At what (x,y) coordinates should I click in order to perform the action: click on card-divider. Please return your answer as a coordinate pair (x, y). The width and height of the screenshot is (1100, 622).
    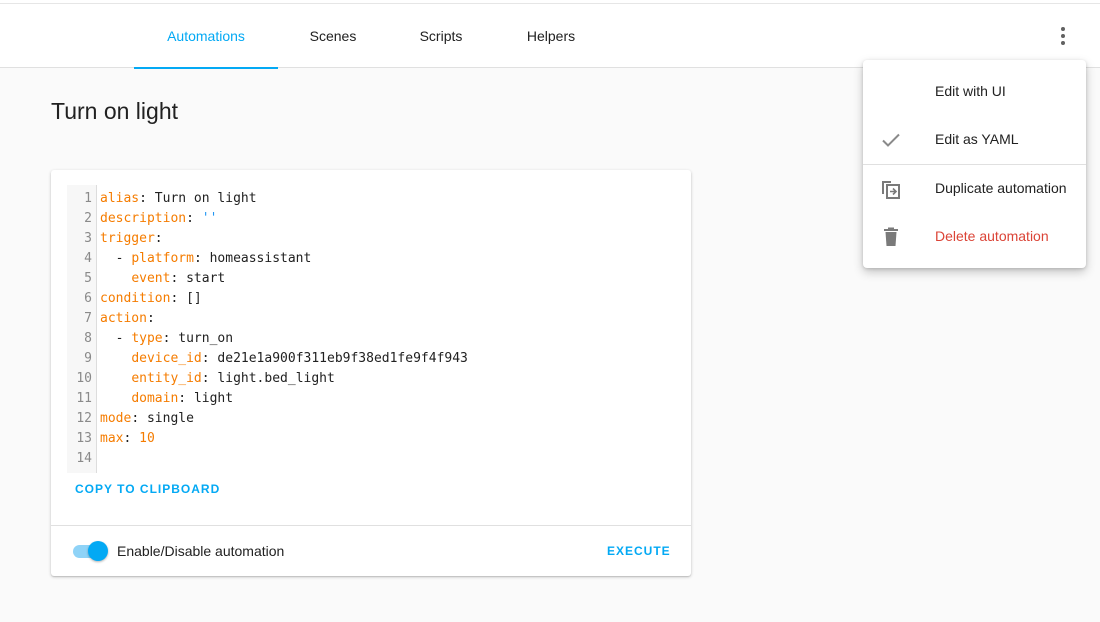
    Looking at the image, I should click on (371, 525).